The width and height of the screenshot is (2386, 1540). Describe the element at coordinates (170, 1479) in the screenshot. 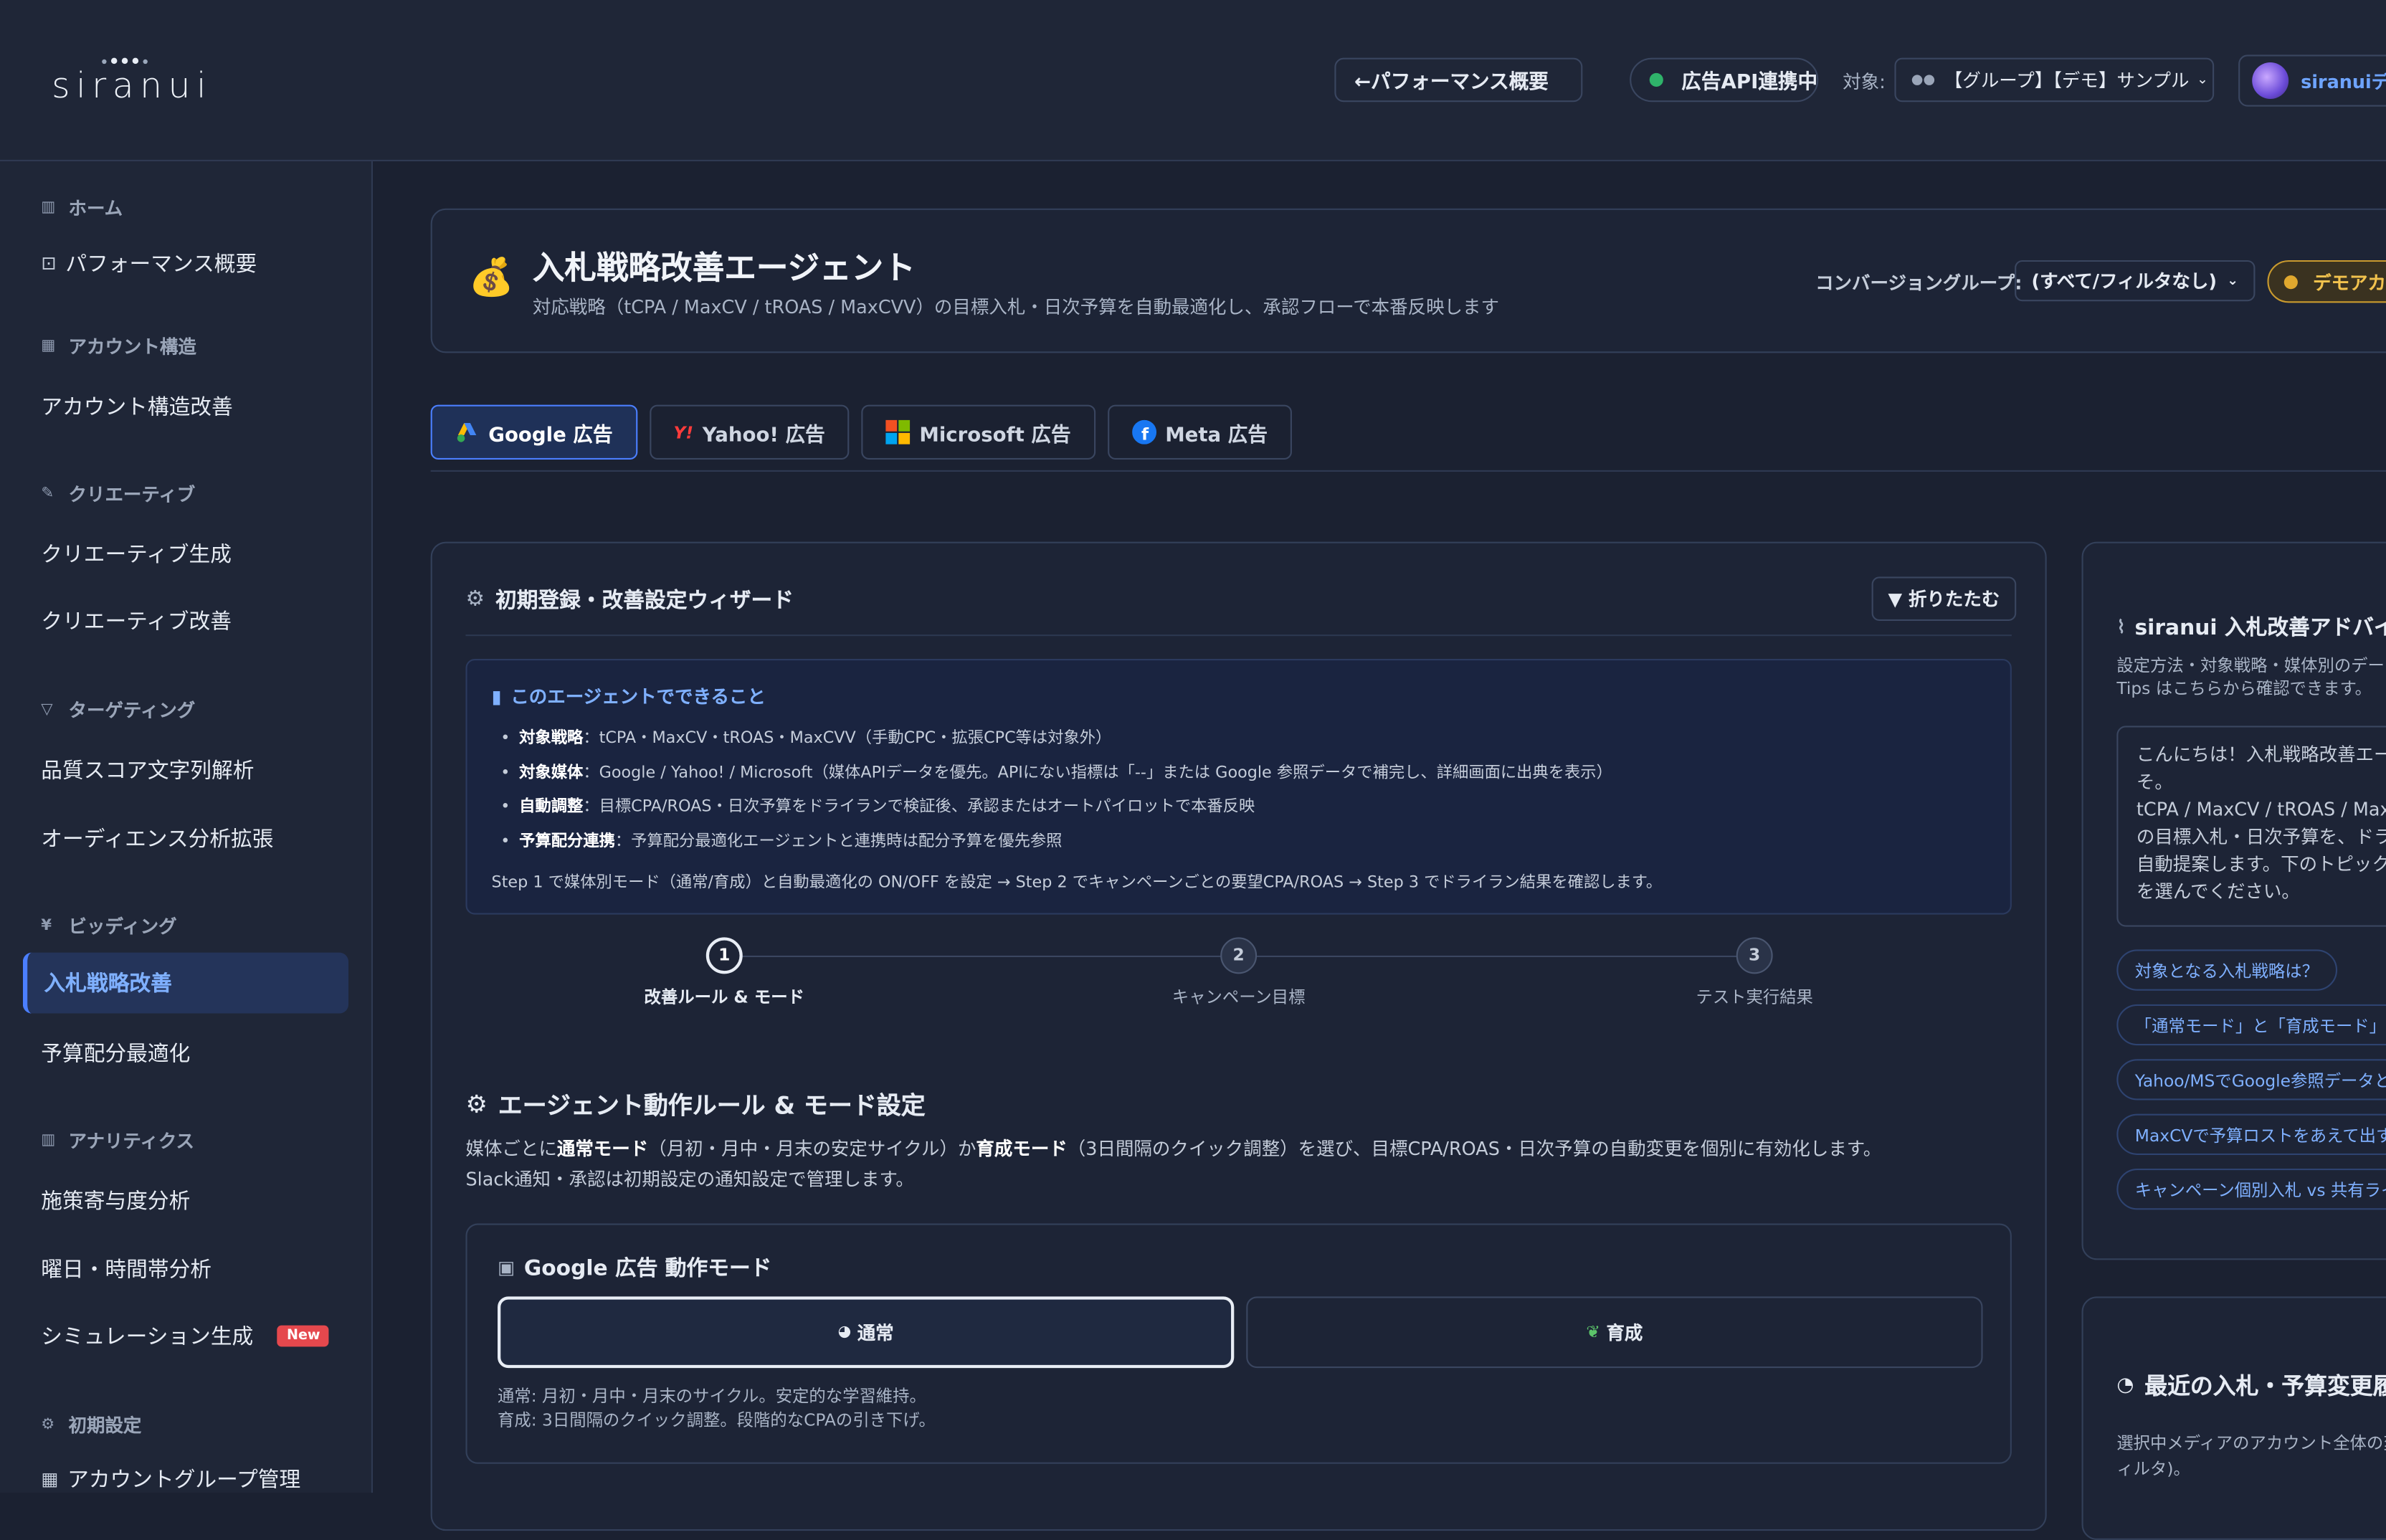

I see `sidebar-item-account-group: ▦ アカウントグループ管理` at that location.